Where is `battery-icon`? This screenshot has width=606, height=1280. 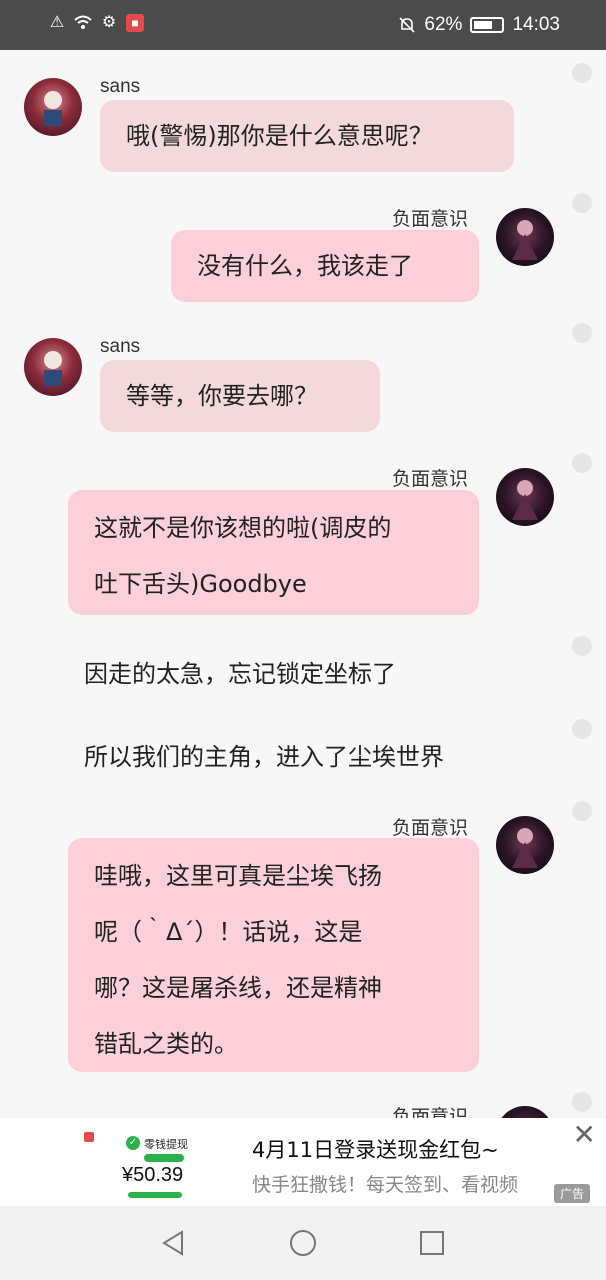 battery-icon is located at coordinates (487, 25).